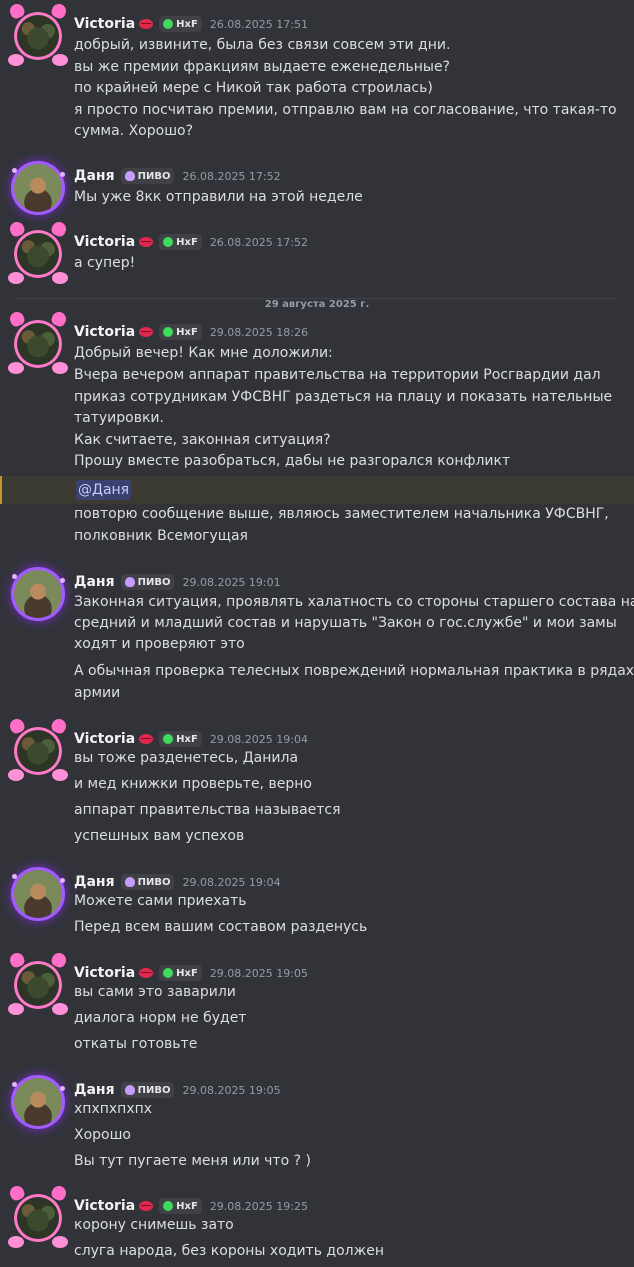 The image size is (634, 1267). I want to click on message-text: успешных вам успехов, so click(159, 836).